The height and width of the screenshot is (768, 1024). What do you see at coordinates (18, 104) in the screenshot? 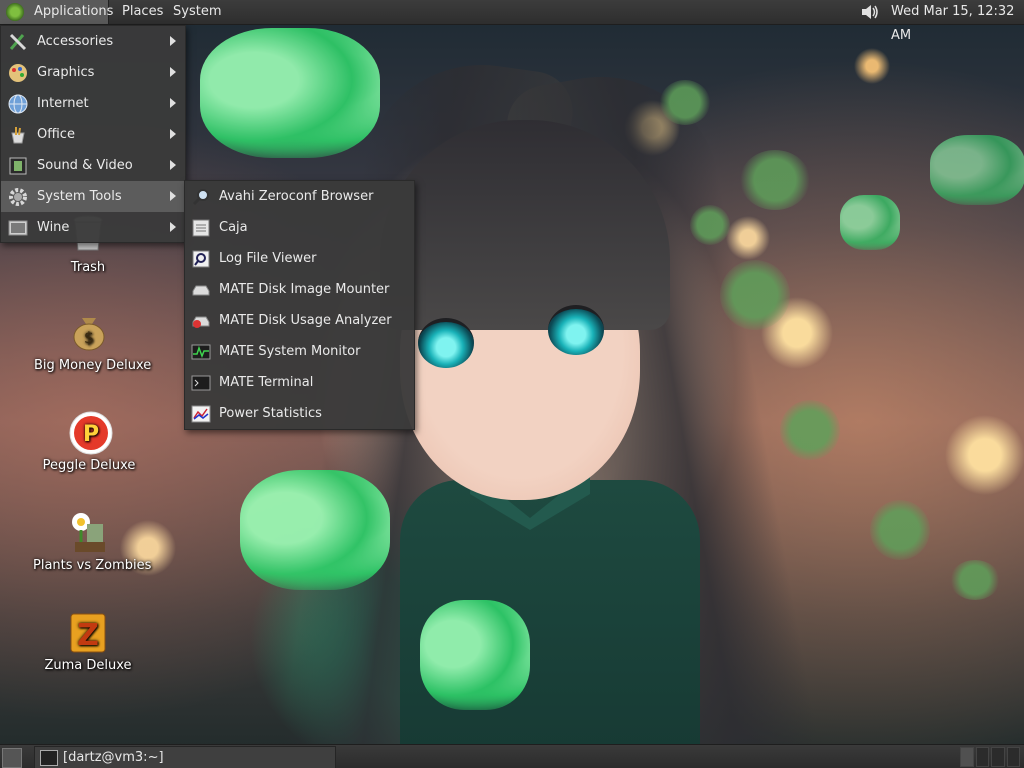
I see `globe-icon` at bounding box center [18, 104].